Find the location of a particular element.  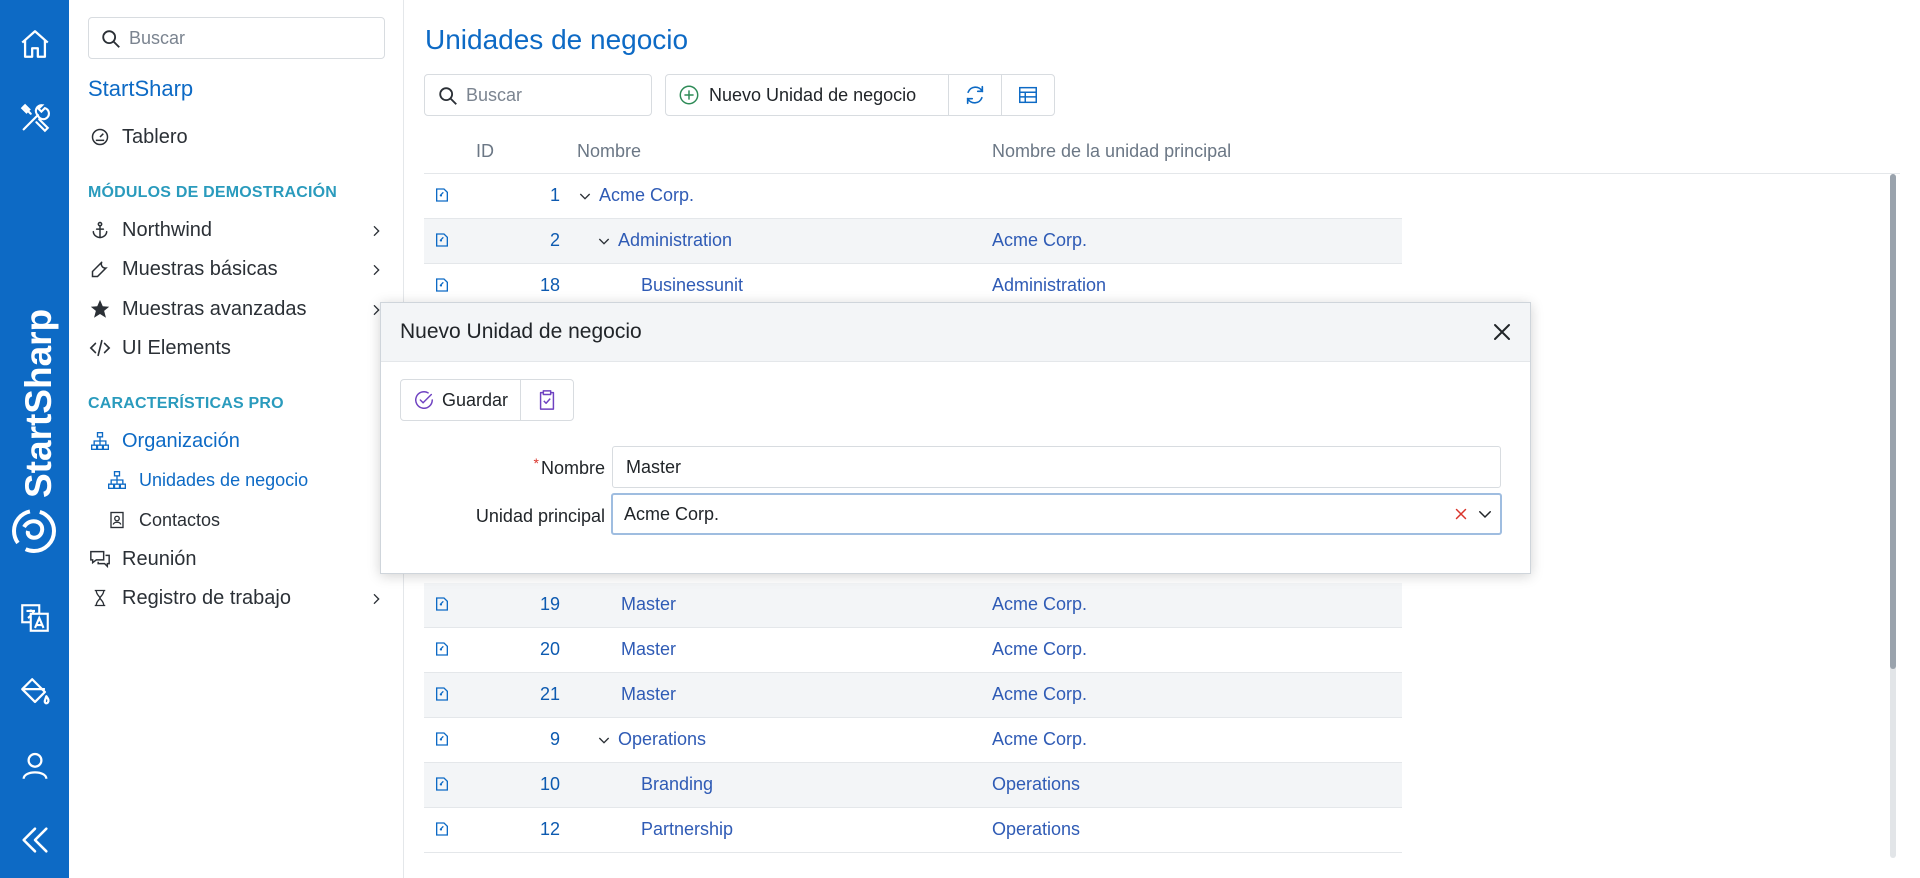

sidebar-item-ui-elements: UI Elements is located at coordinates (244, 348).